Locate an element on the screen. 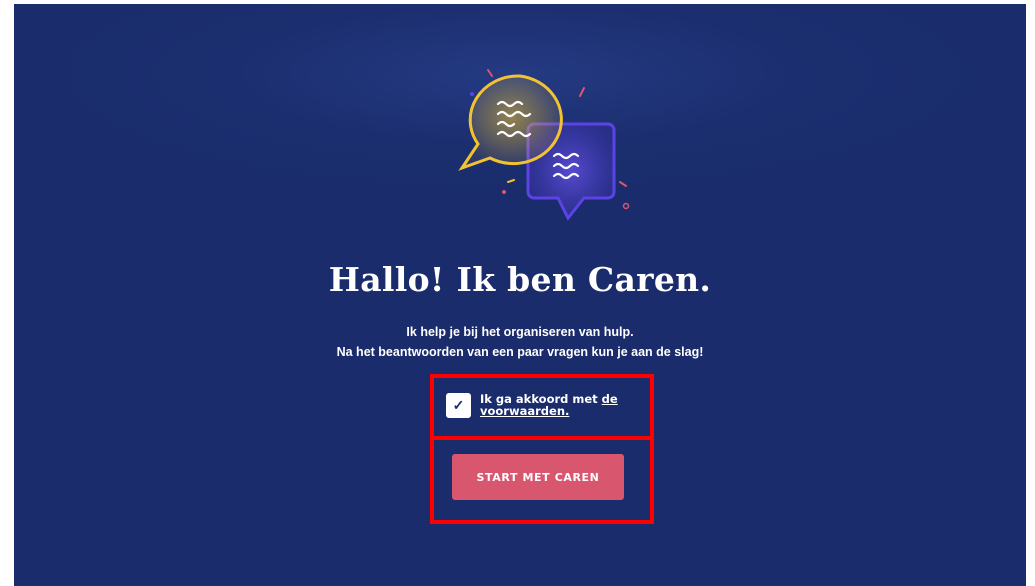 This screenshot has width=1035, height=586. terms-consent: ✓ Ik ga akkoord met de voorwaarden. is located at coordinates (542, 405).